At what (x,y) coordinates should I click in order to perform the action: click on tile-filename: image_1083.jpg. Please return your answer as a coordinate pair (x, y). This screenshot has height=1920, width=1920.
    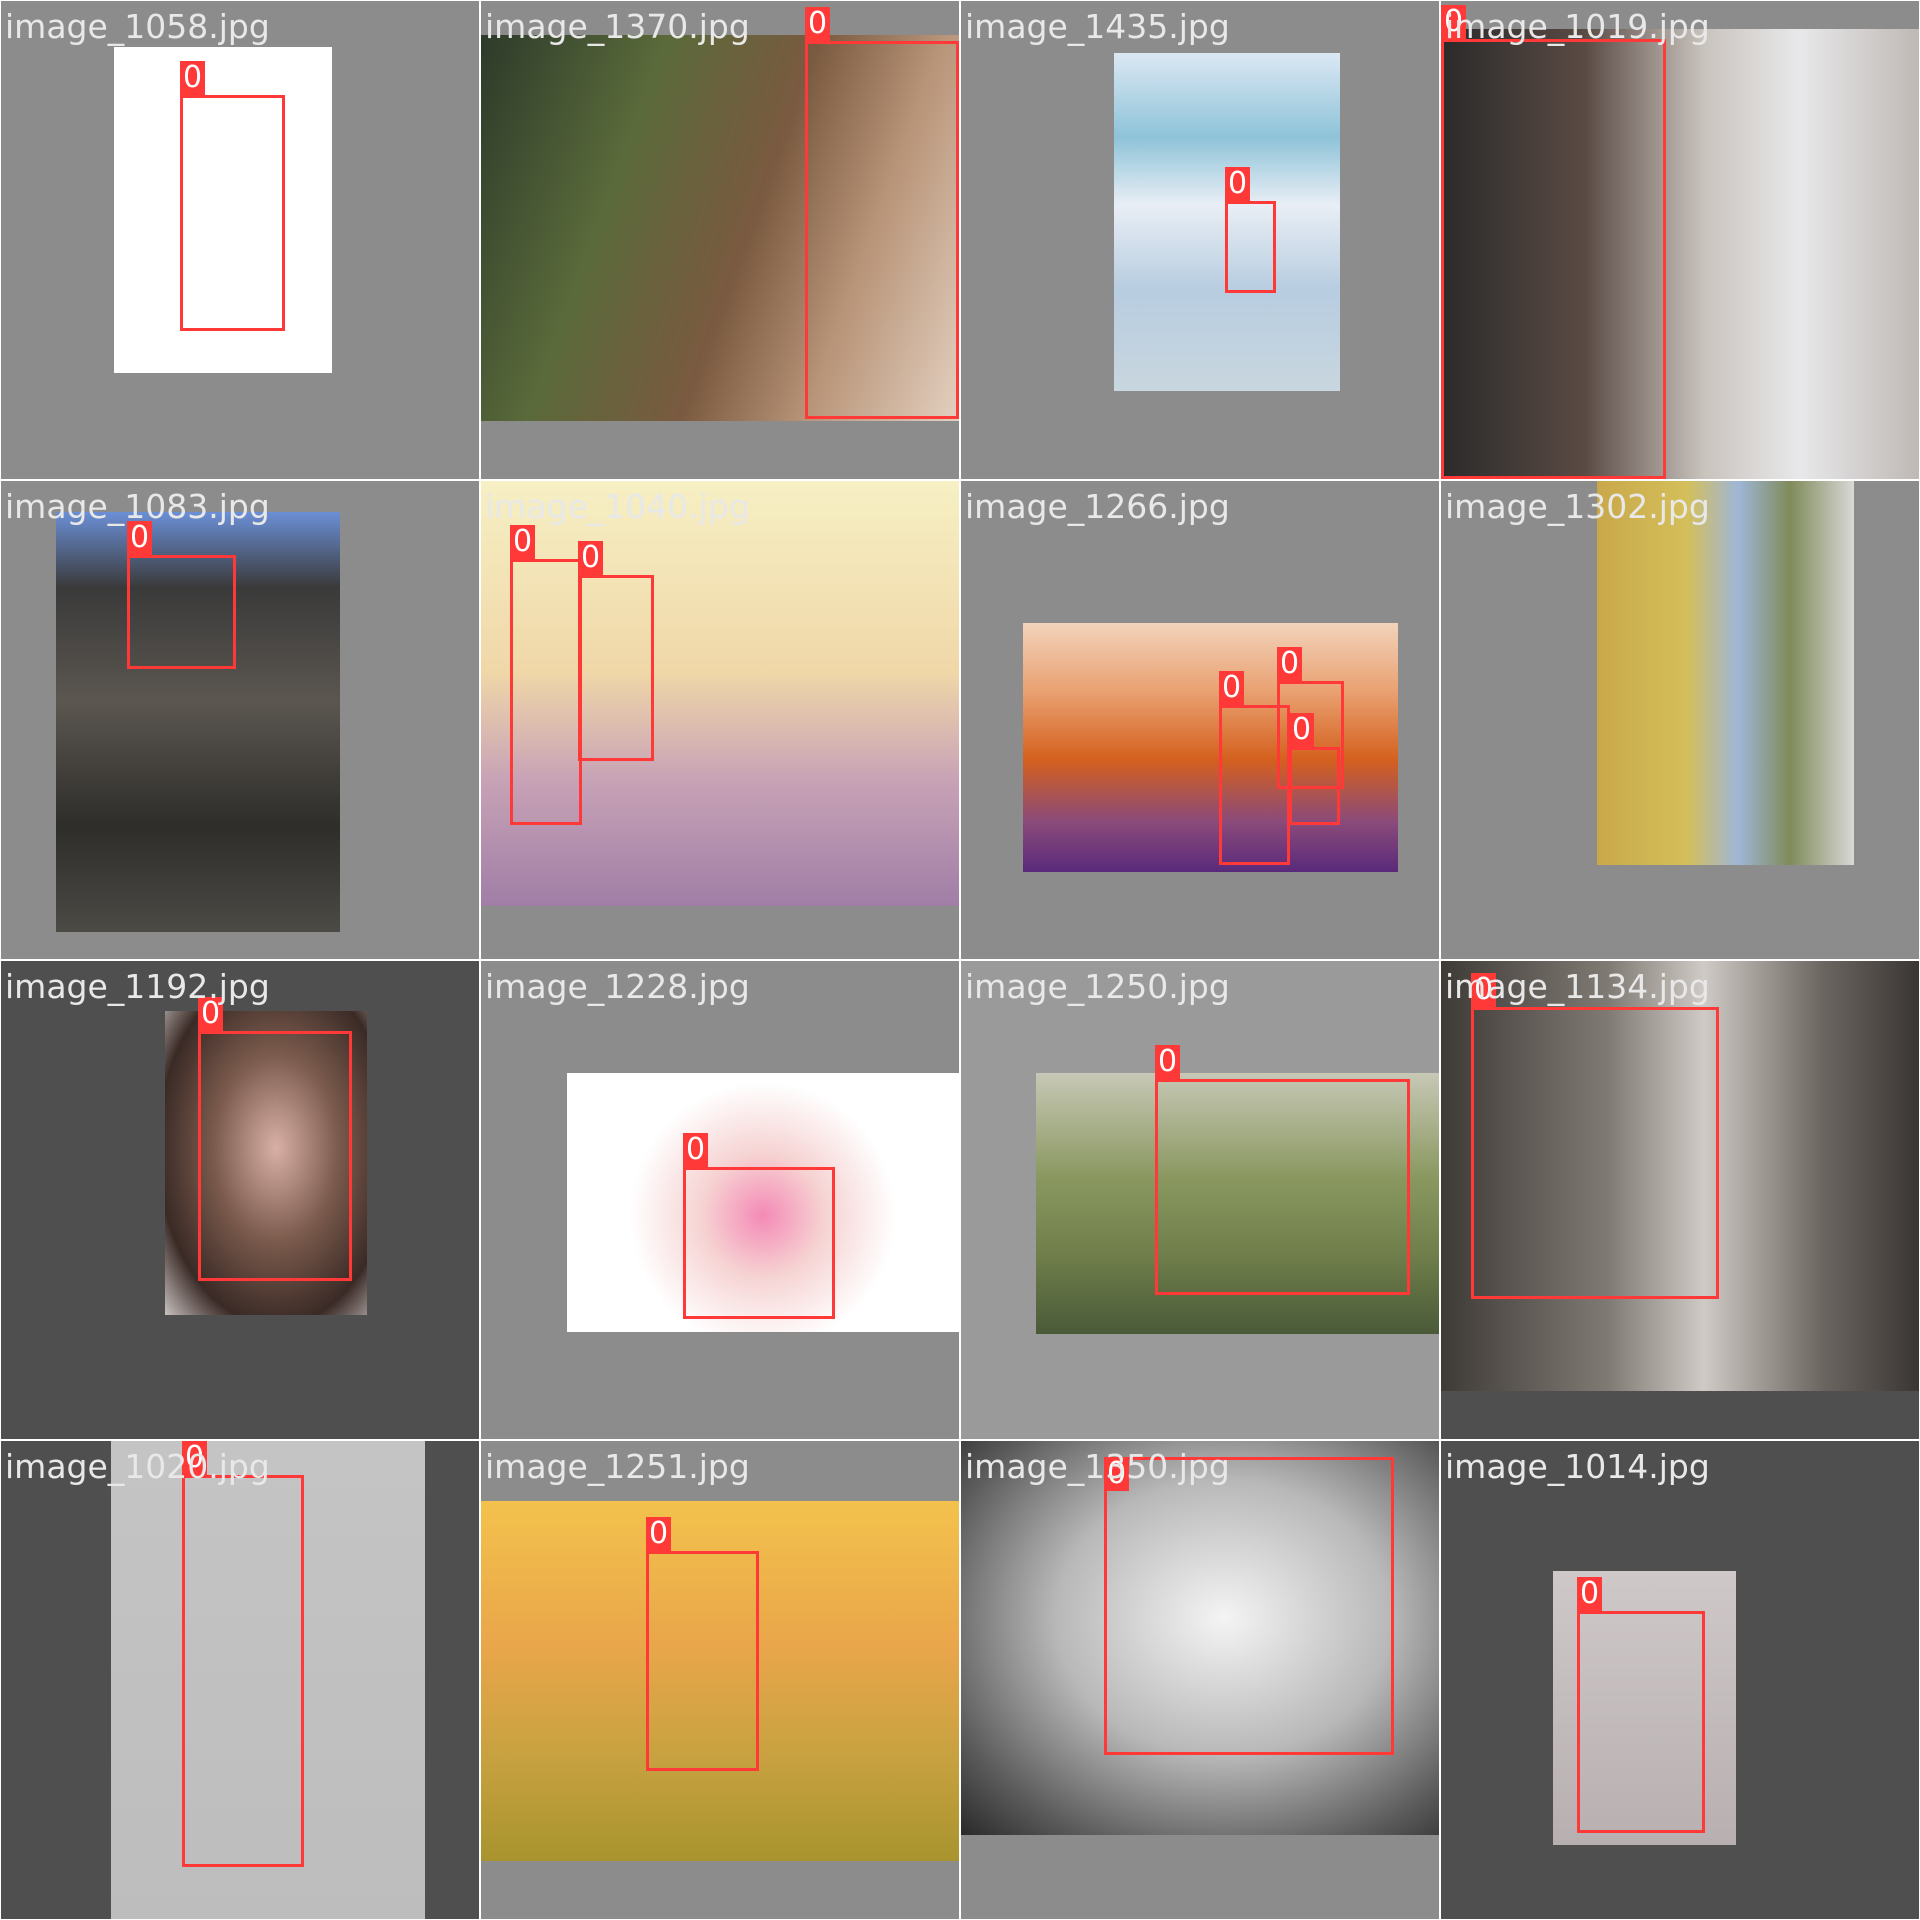
    Looking at the image, I should click on (137, 506).